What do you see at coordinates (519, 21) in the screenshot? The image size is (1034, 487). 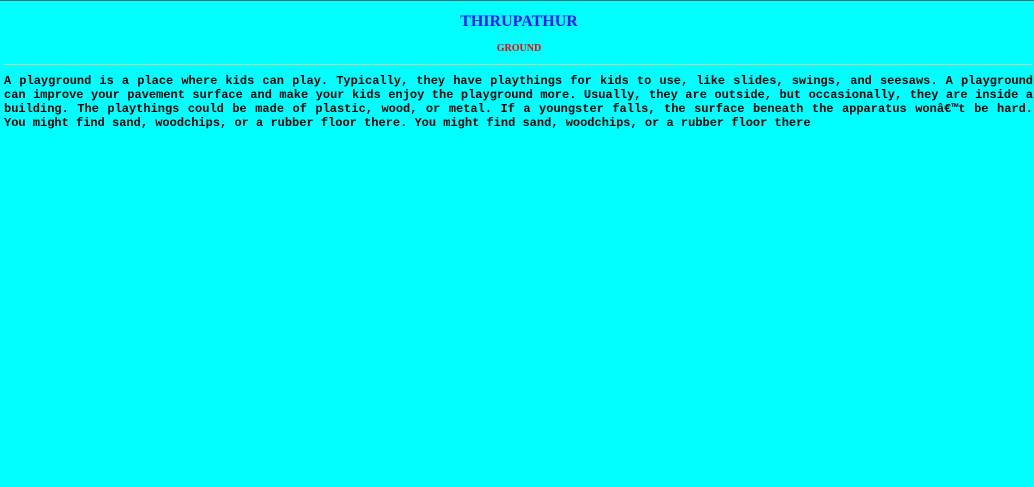 I see `page-title: THIRUPATHUR` at bounding box center [519, 21].